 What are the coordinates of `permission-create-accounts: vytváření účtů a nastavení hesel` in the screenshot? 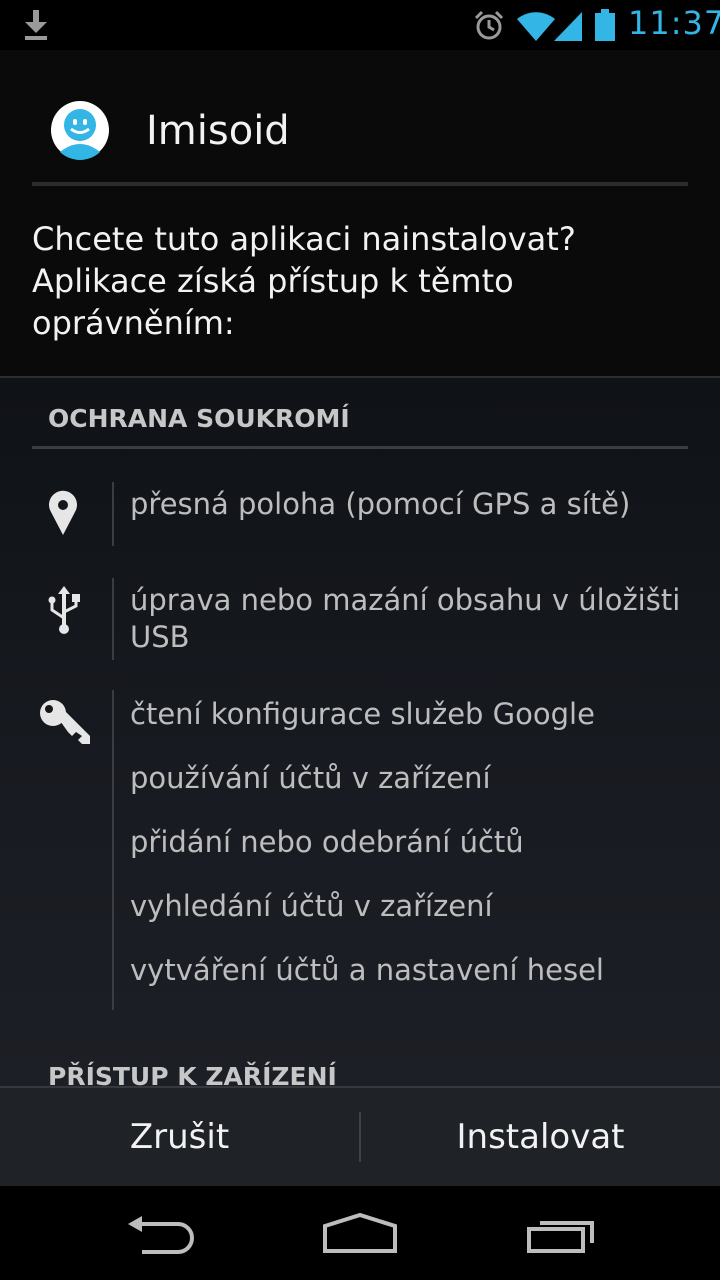 It's located at (367, 970).